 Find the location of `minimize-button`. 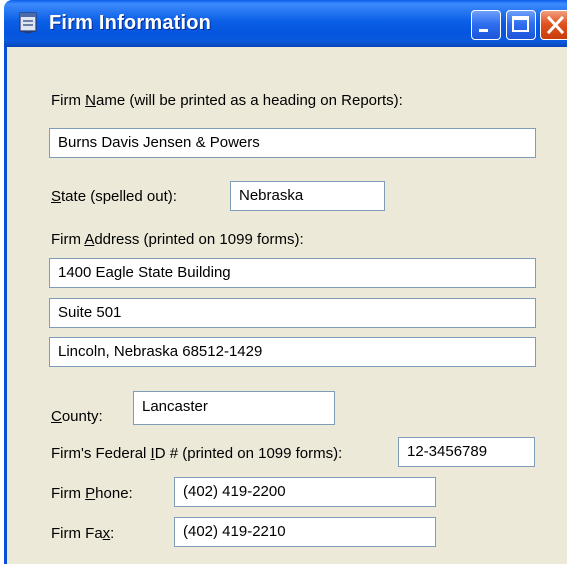

minimize-button is located at coordinates (486, 25).